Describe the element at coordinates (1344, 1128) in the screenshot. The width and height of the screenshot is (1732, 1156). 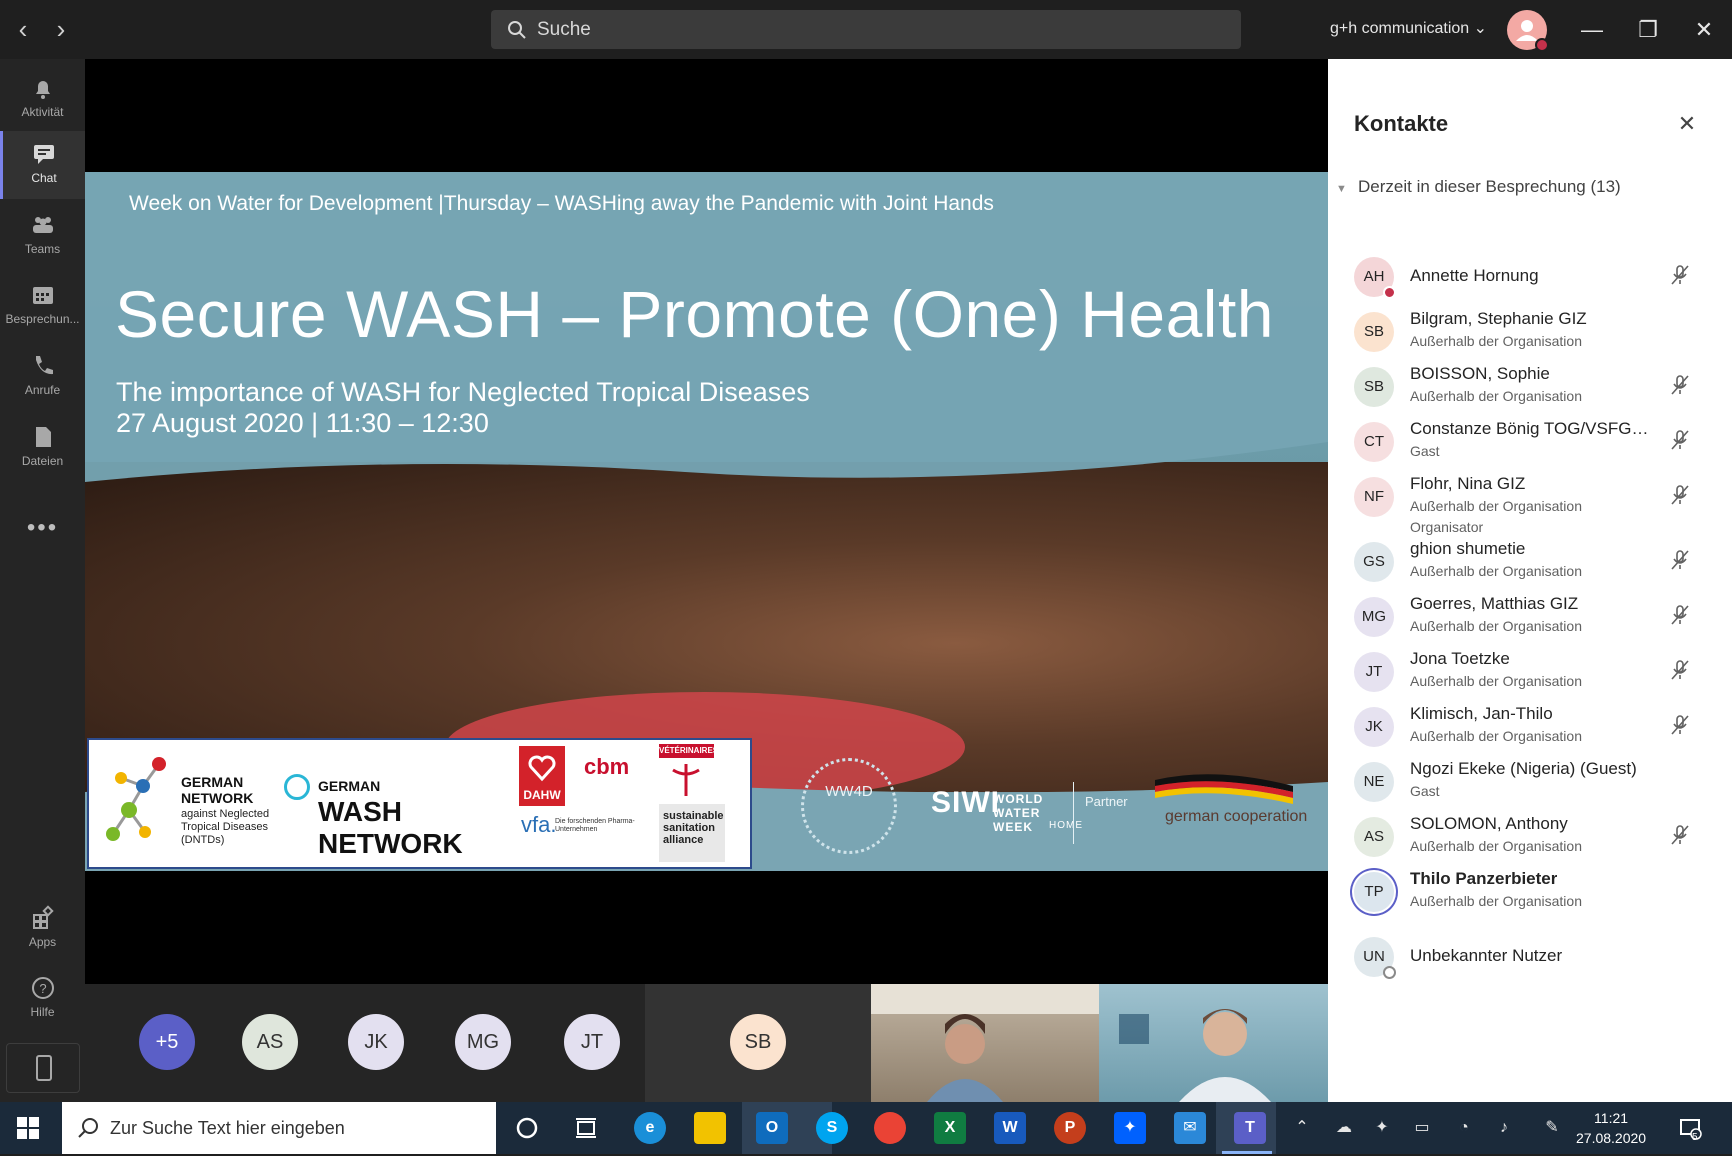
I see `onedrive-icon: ☁` at that location.